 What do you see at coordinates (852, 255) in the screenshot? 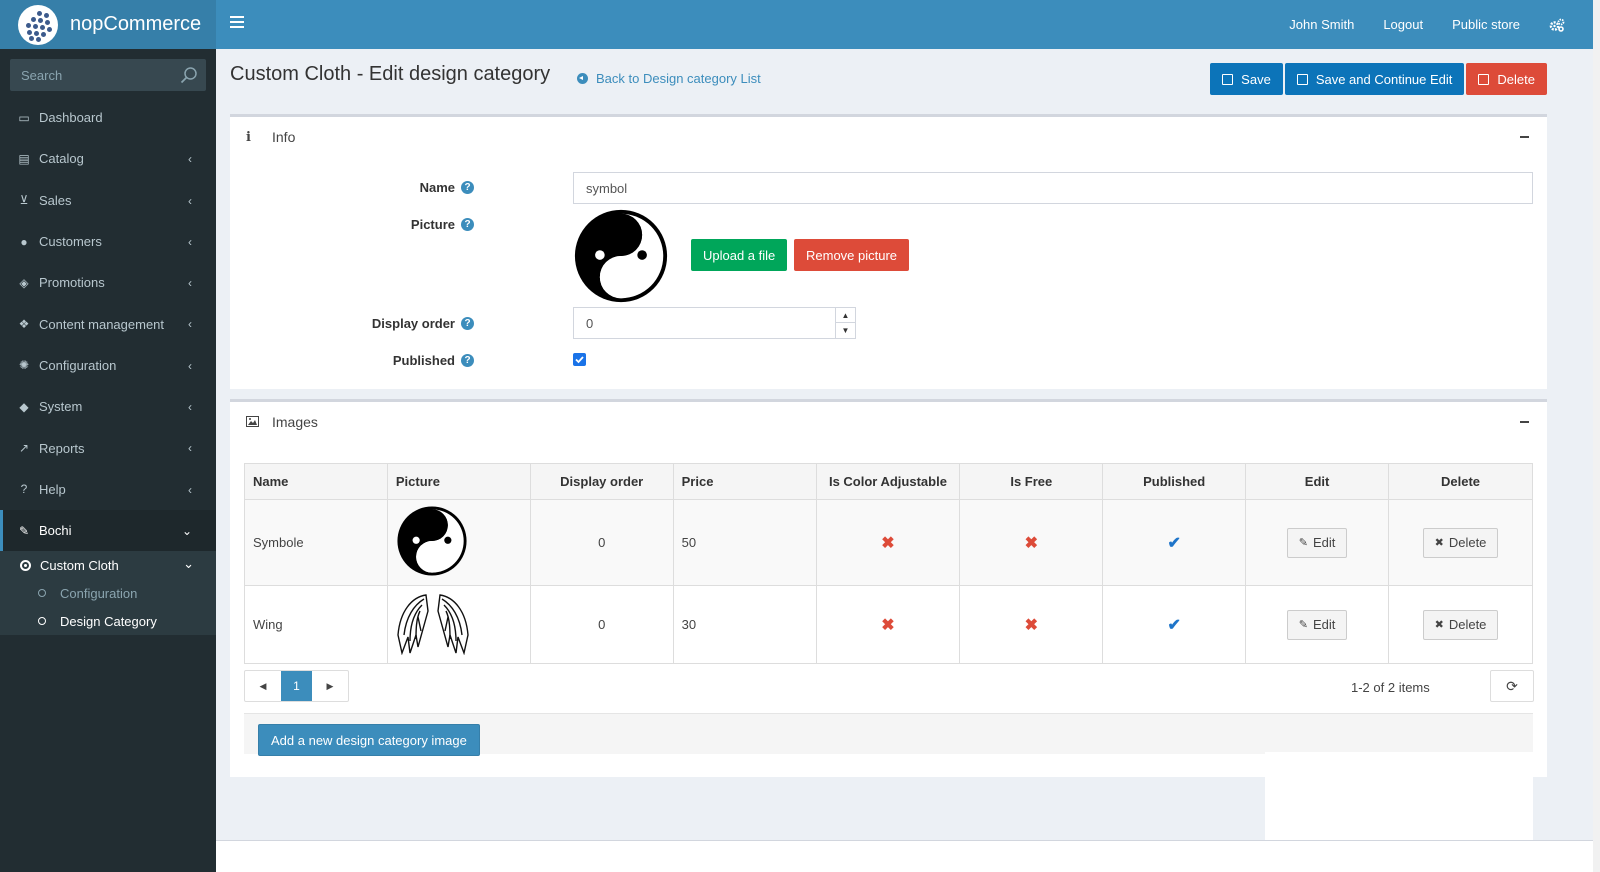
I see `remove-picture-button: Remove picture` at bounding box center [852, 255].